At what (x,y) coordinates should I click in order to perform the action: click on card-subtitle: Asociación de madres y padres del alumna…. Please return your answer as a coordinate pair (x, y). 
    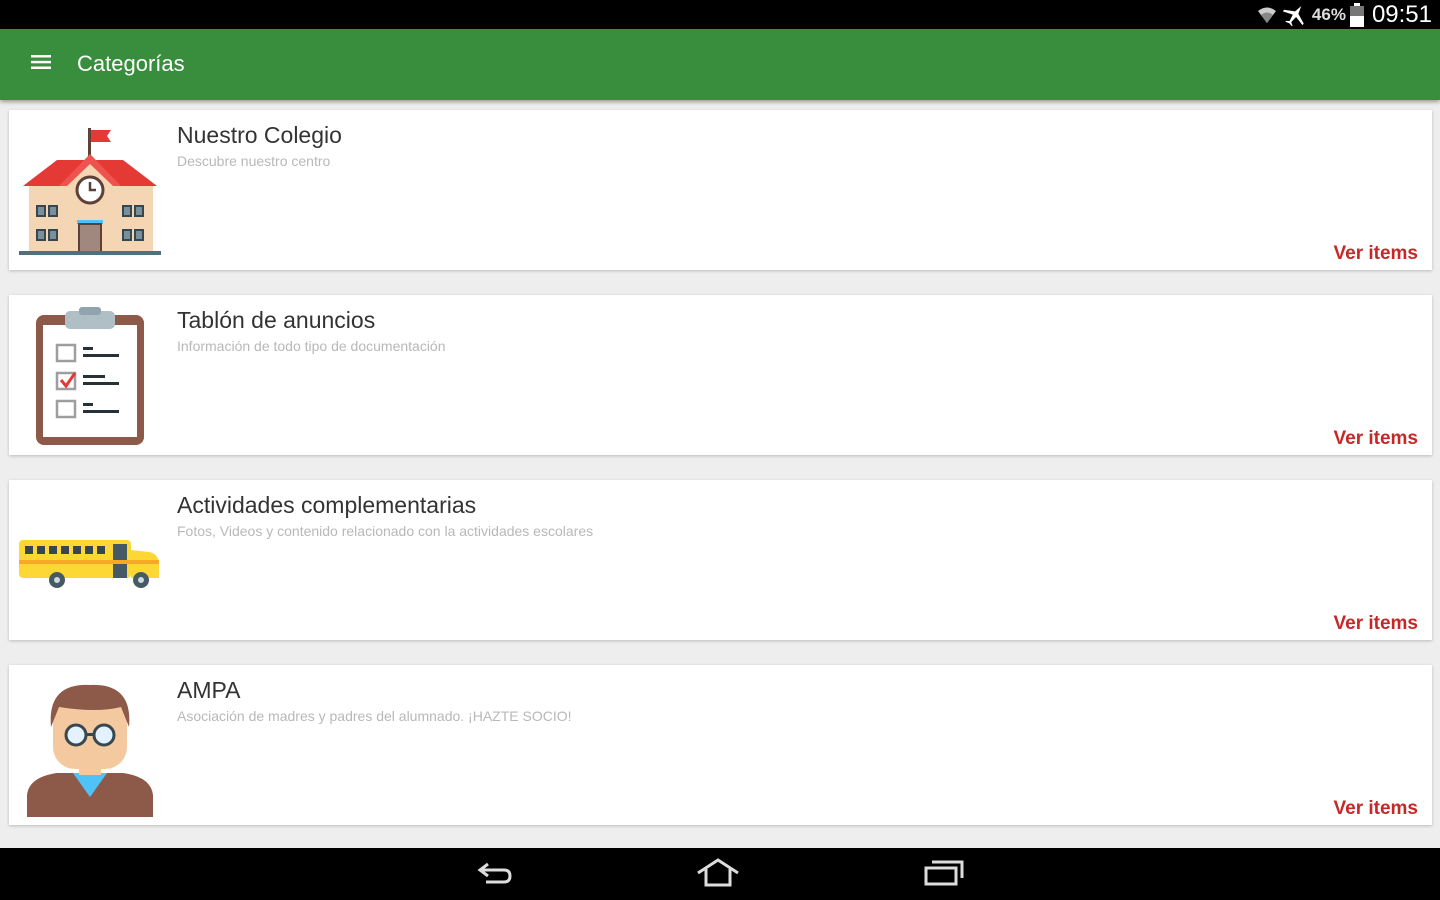
    Looking at the image, I should click on (374, 716).